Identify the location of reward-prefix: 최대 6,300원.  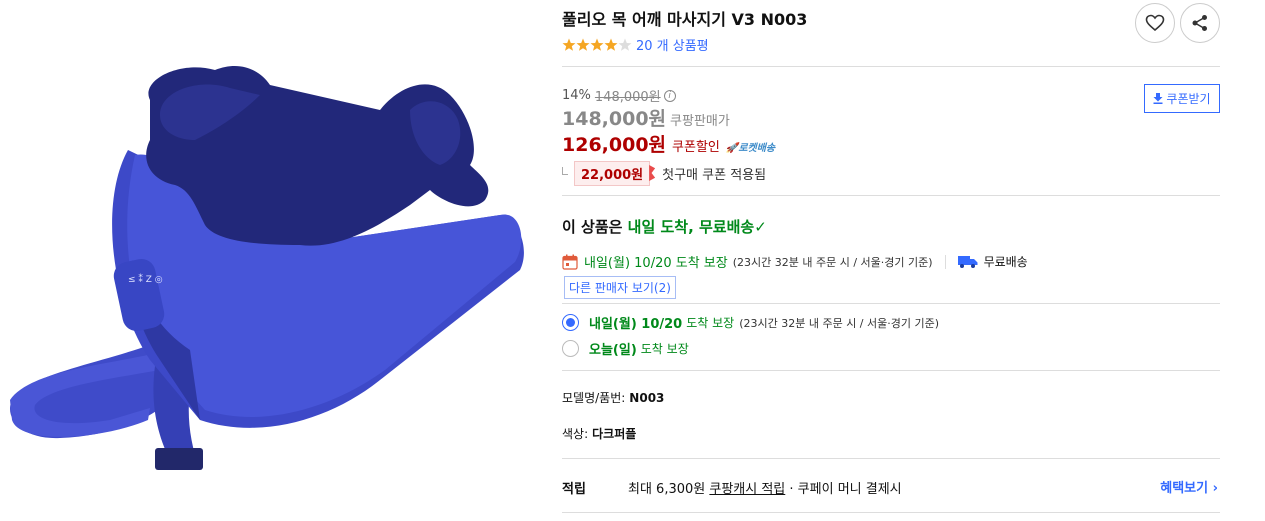
(669, 489).